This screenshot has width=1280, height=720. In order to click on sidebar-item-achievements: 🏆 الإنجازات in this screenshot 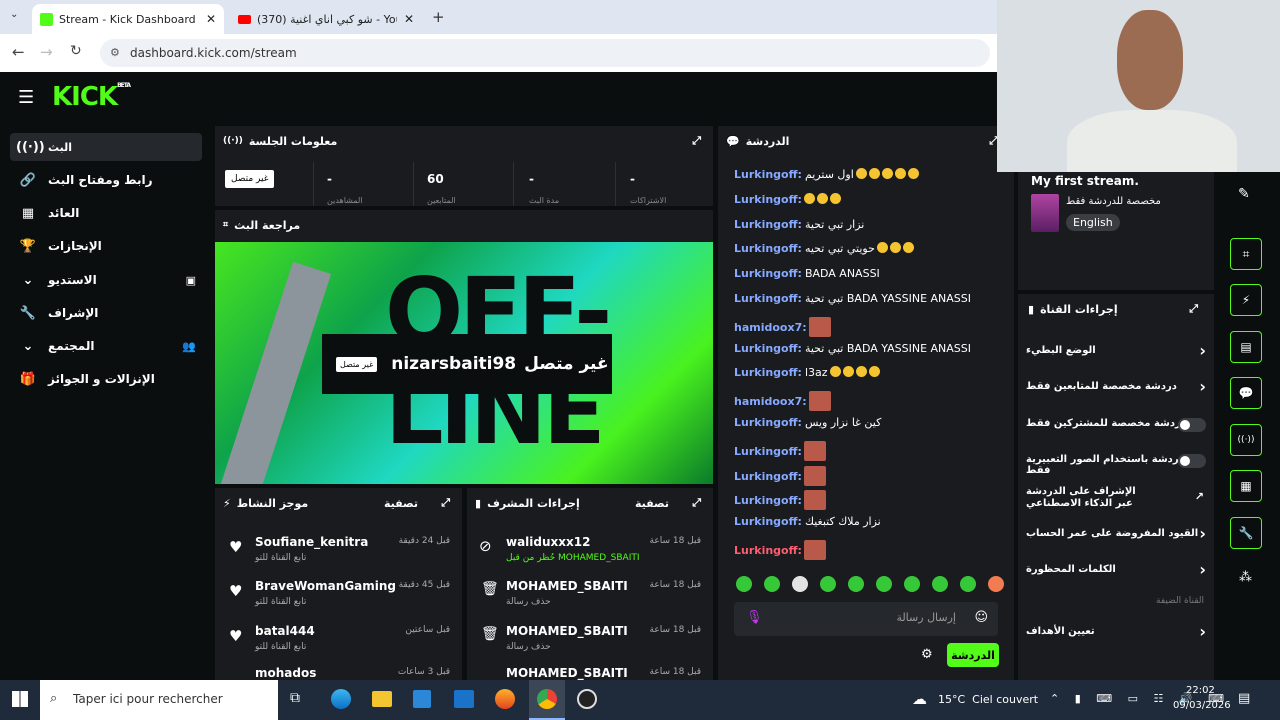, I will do `click(106, 246)`.